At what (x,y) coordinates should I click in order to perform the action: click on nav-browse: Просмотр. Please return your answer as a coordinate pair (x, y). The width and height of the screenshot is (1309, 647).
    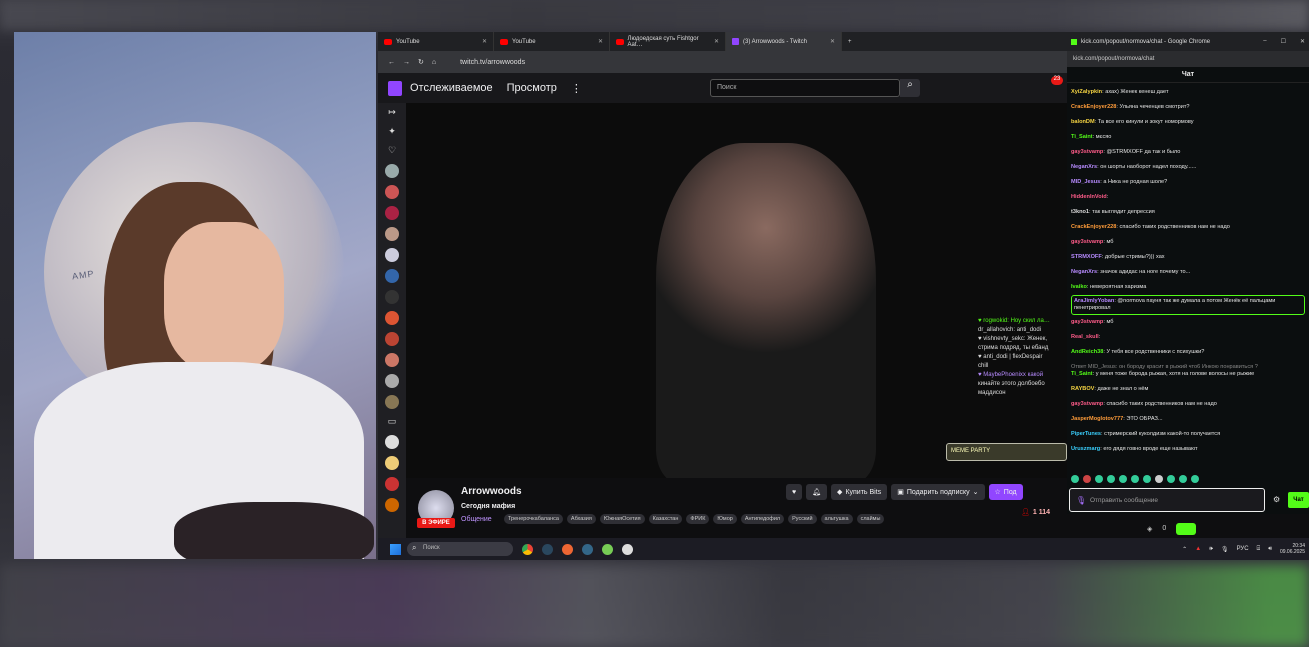
    Looking at the image, I should click on (532, 88).